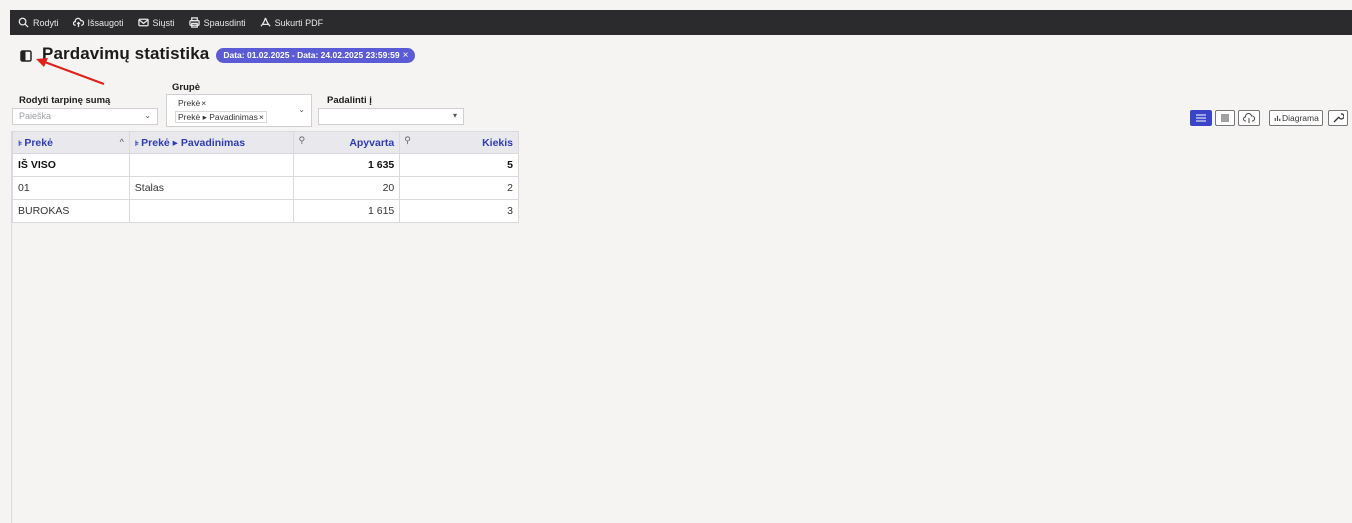  I want to click on group-tag-label: Prekė, so click(189, 103).